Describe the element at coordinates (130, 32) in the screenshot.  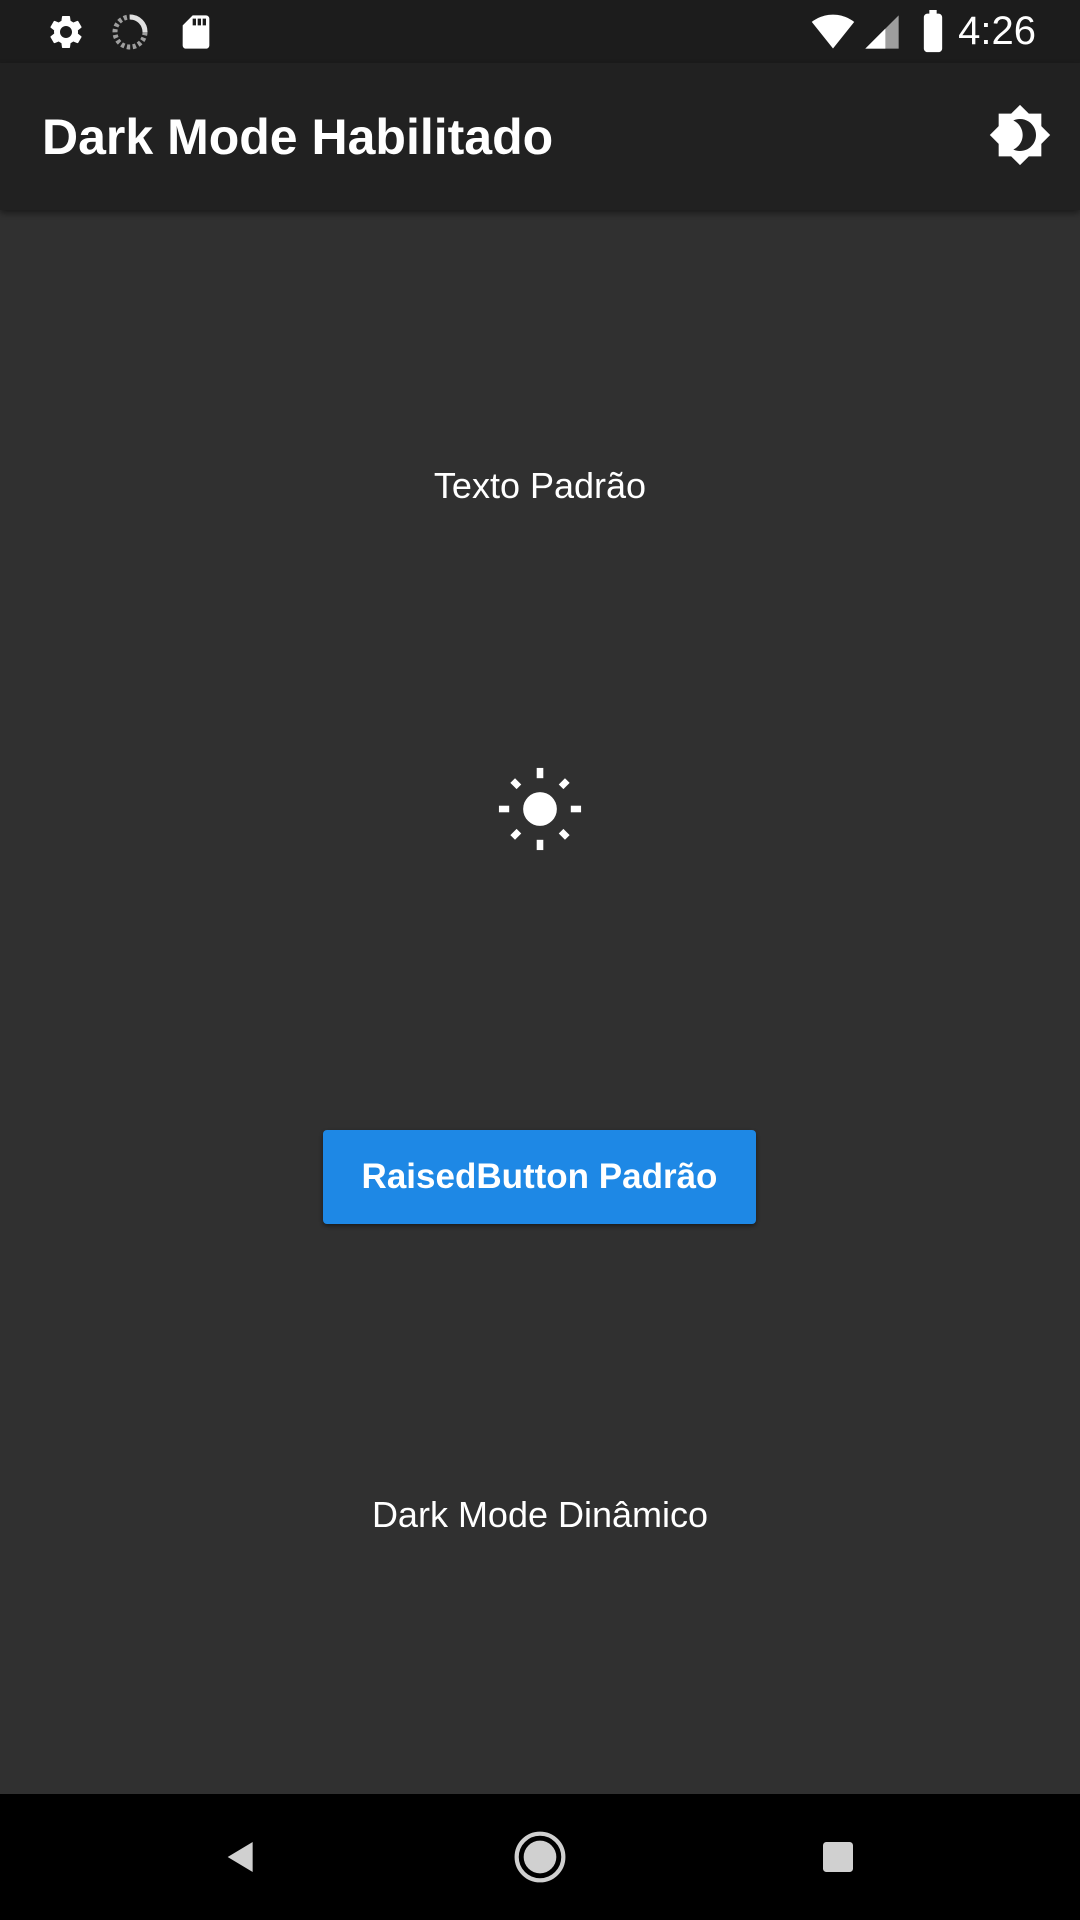
I see `sync-progress-icon` at that location.